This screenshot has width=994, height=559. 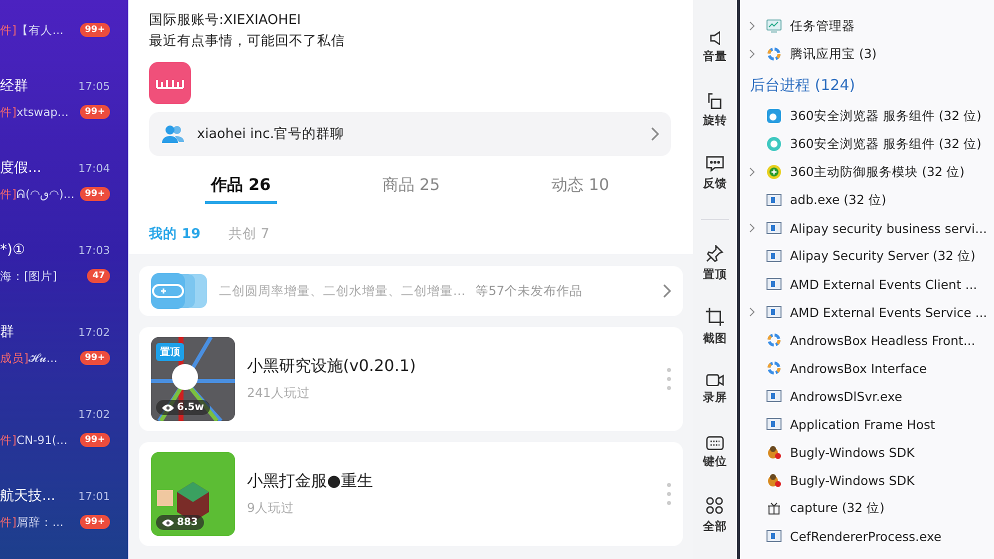 What do you see at coordinates (530, 291) in the screenshot?
I see `draft-count: 等57个未发布作品` at bounding box center [530, 291].